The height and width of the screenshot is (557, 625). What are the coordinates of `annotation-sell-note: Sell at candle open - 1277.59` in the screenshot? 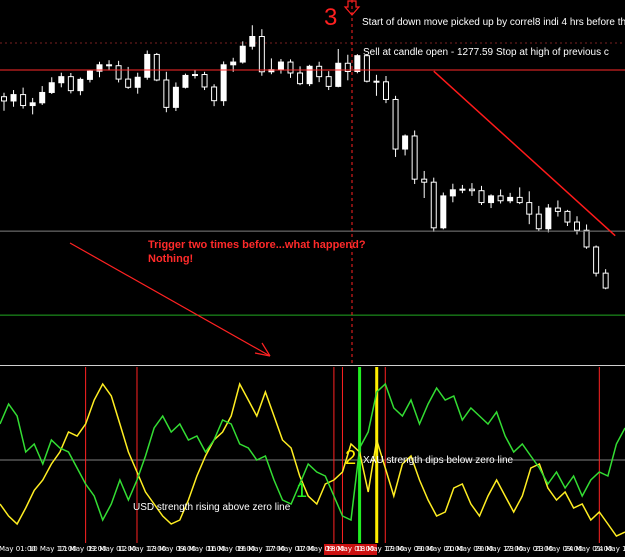 It's located at (428, 52).